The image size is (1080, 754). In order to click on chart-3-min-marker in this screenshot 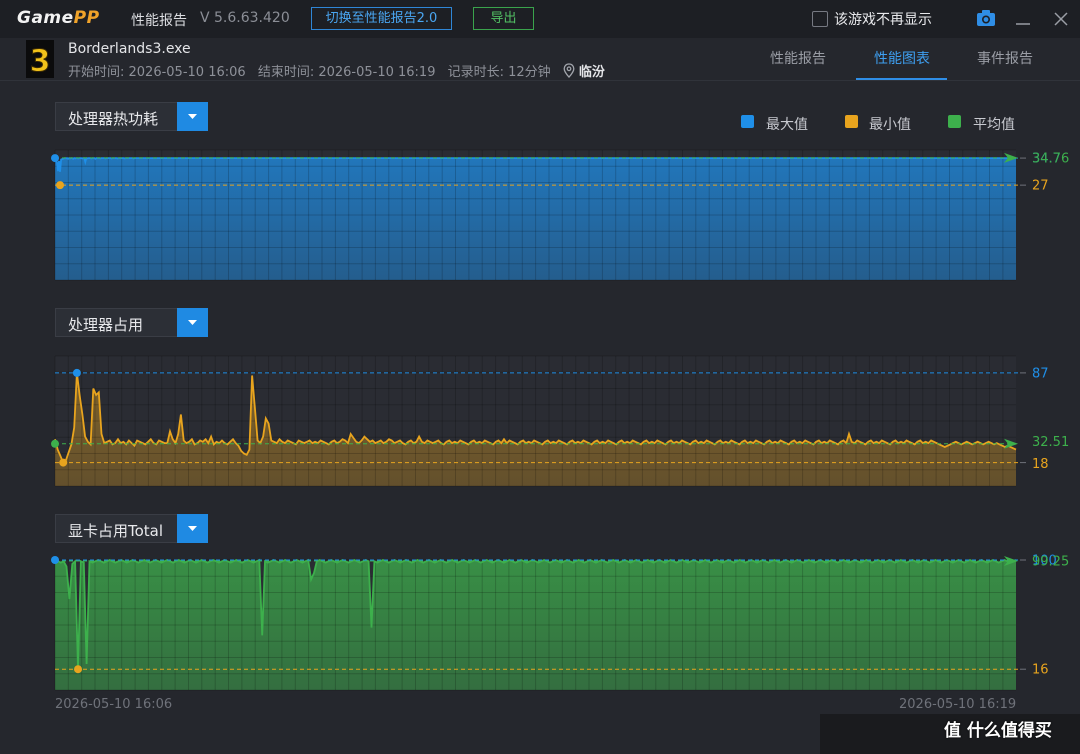, I will do `click(78, 669)`.